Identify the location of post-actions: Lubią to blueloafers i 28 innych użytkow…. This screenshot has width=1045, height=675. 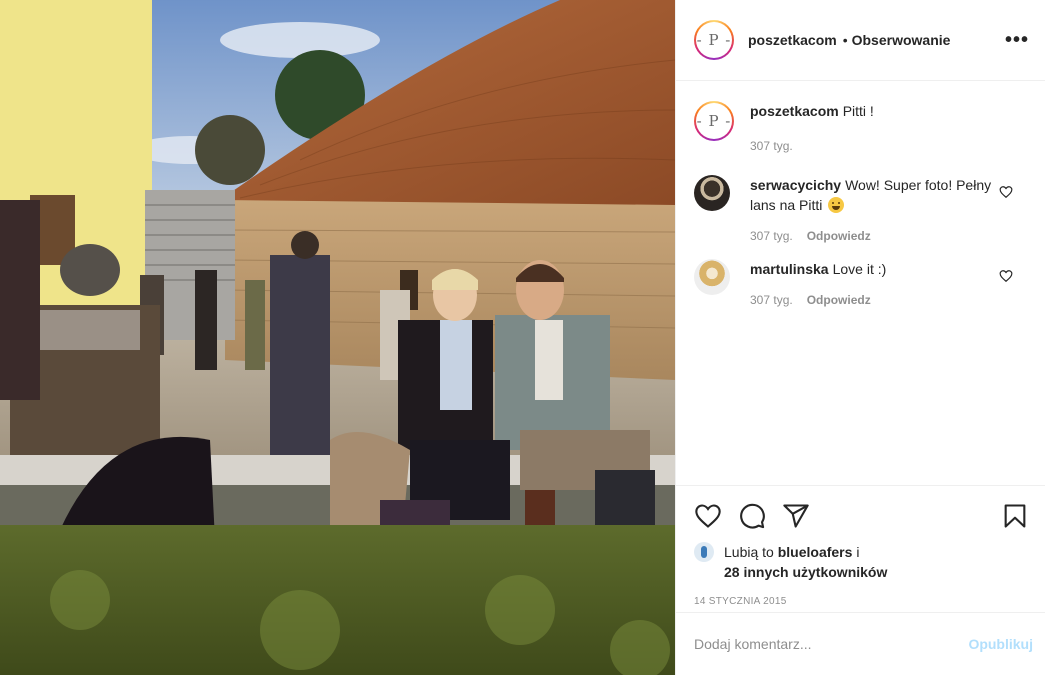
(860, 548).